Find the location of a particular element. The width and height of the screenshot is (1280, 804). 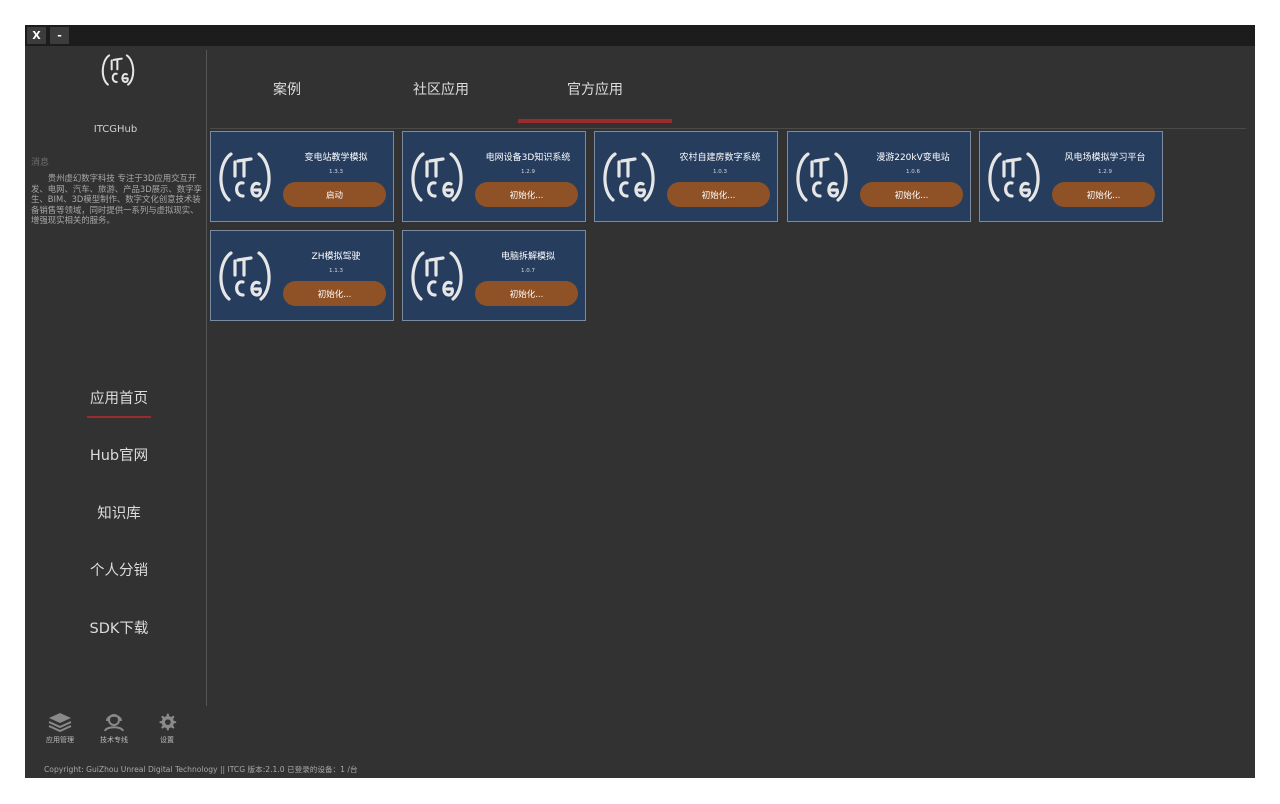

app-management-label: 应用管理 is located at coordinates (60, 740).